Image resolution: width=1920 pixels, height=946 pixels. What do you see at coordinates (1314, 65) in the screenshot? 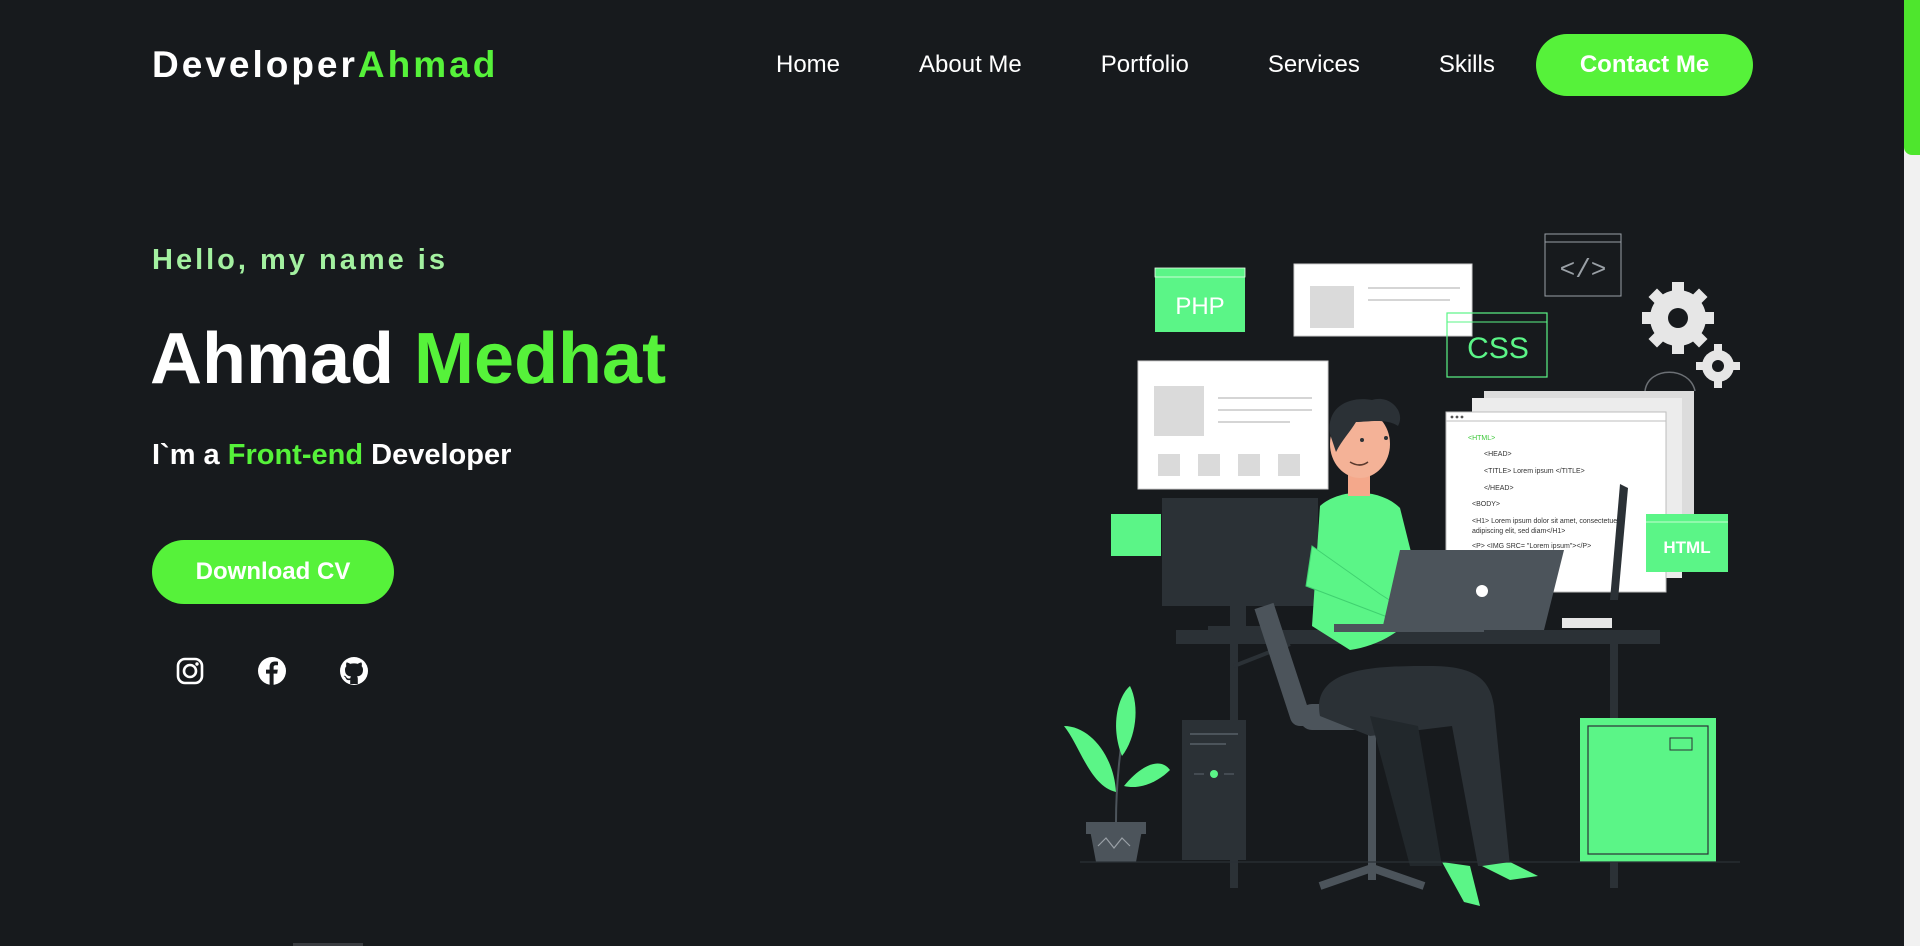
I see `nav-services: Services` at bounding box center [1314, 65].